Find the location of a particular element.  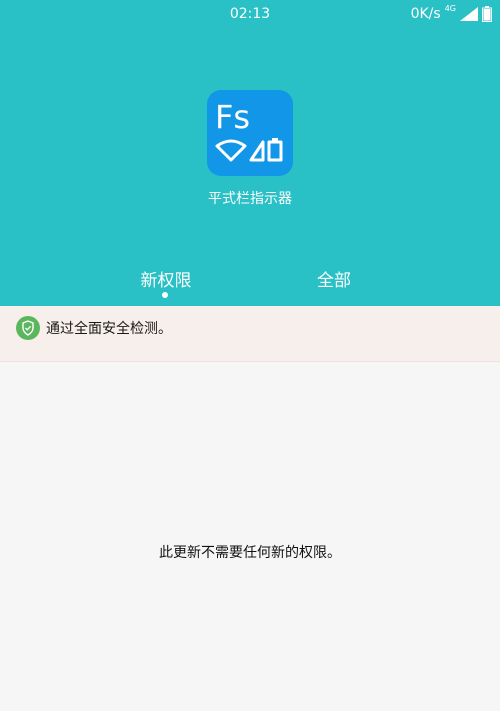

fs-logo-icon: Fs is located at coordinates (249, 130).